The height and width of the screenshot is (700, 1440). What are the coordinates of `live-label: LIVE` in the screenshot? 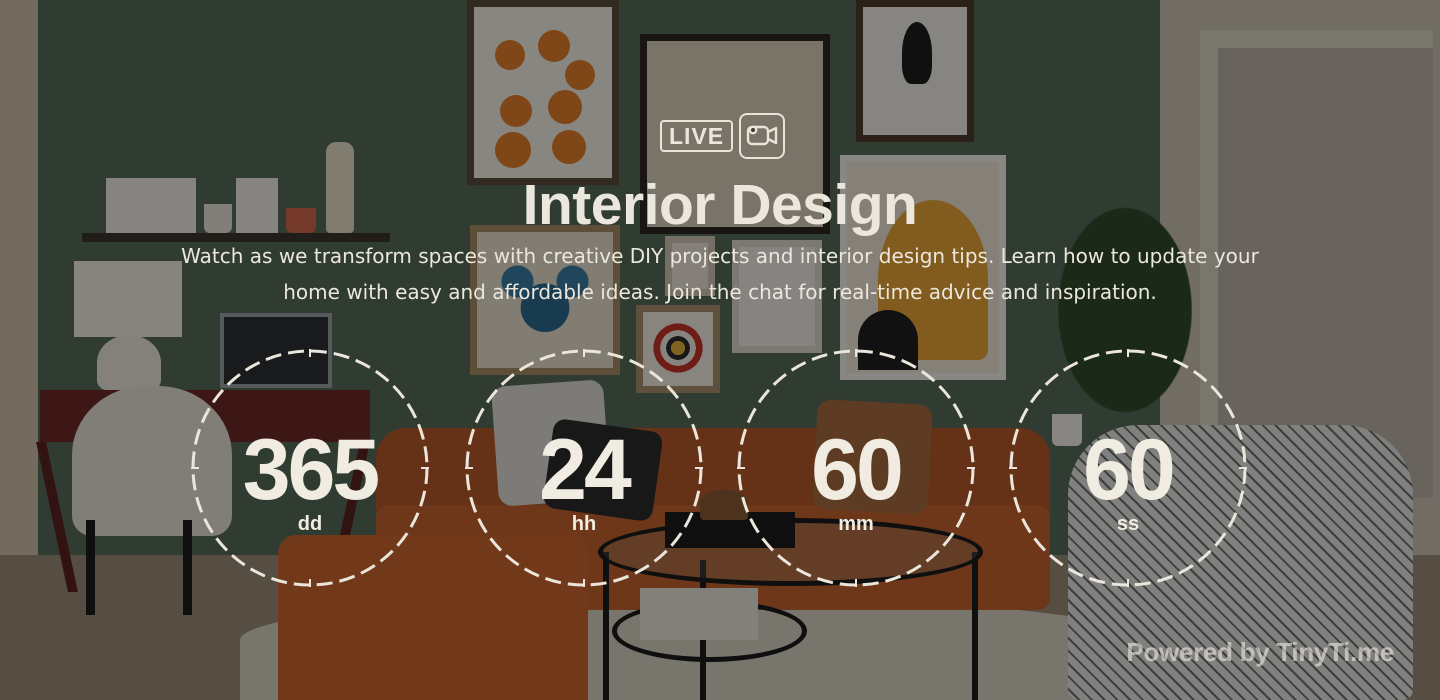 It's located at (697, 136).